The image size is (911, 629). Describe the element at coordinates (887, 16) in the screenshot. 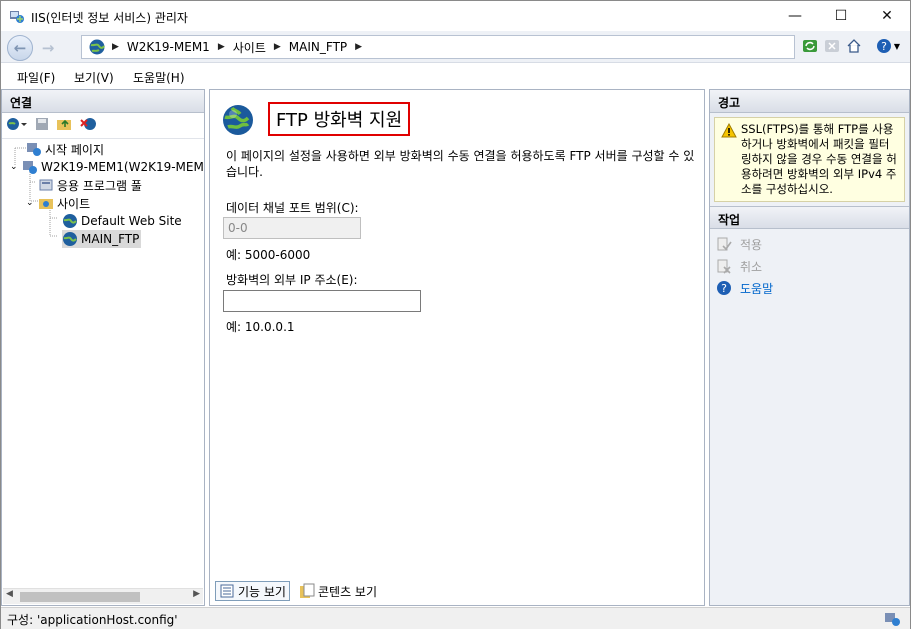

I see `close-button: ✕` at that location.